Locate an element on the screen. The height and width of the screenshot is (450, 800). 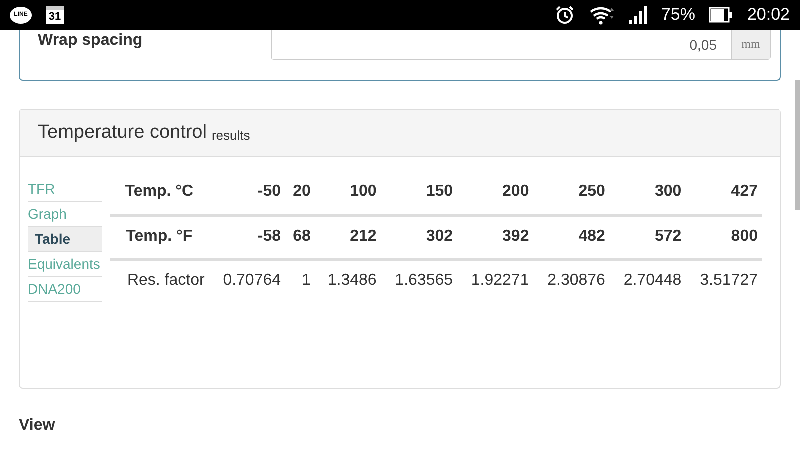
battery-percent: 75% is located at coordinates (678, 15).